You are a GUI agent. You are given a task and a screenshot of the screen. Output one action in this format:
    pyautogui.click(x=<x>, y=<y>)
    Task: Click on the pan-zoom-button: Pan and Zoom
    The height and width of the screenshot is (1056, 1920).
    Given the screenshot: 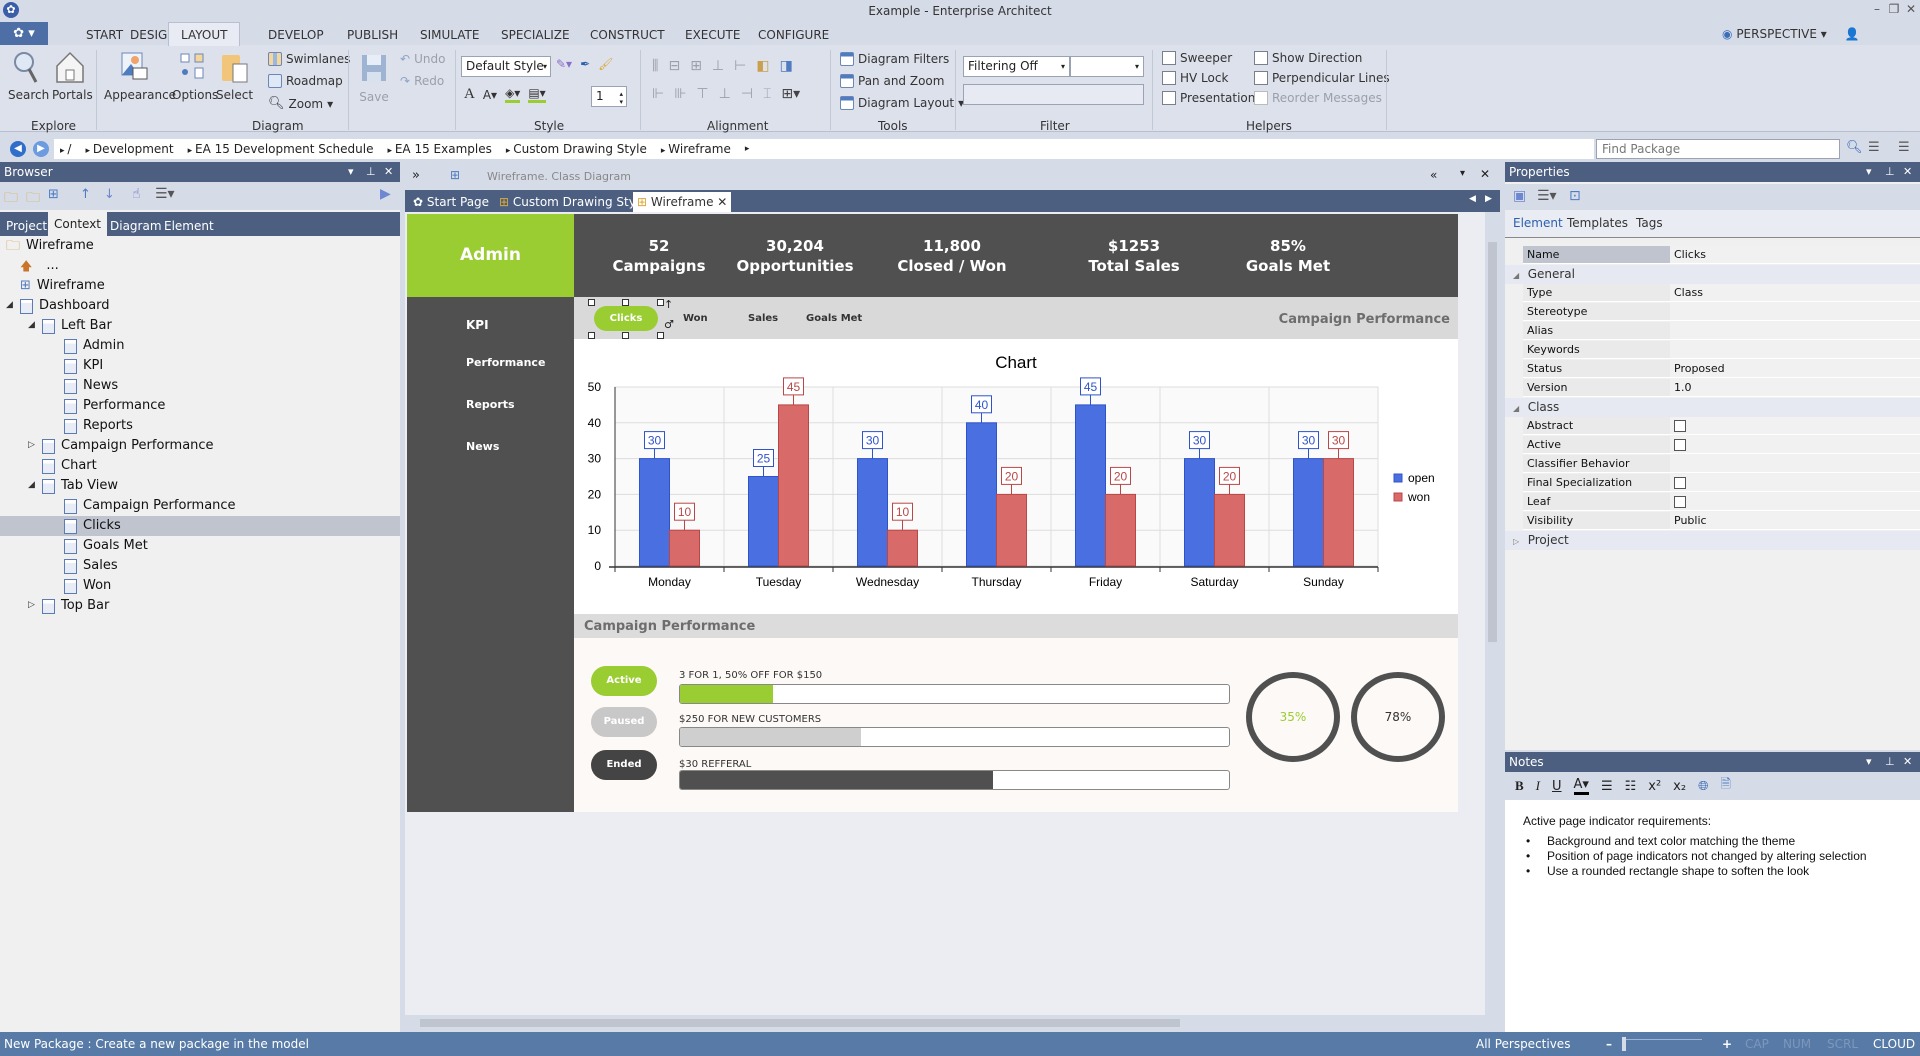 What is the action you would take?
    pyautogui.click(x=892, y=81)
    